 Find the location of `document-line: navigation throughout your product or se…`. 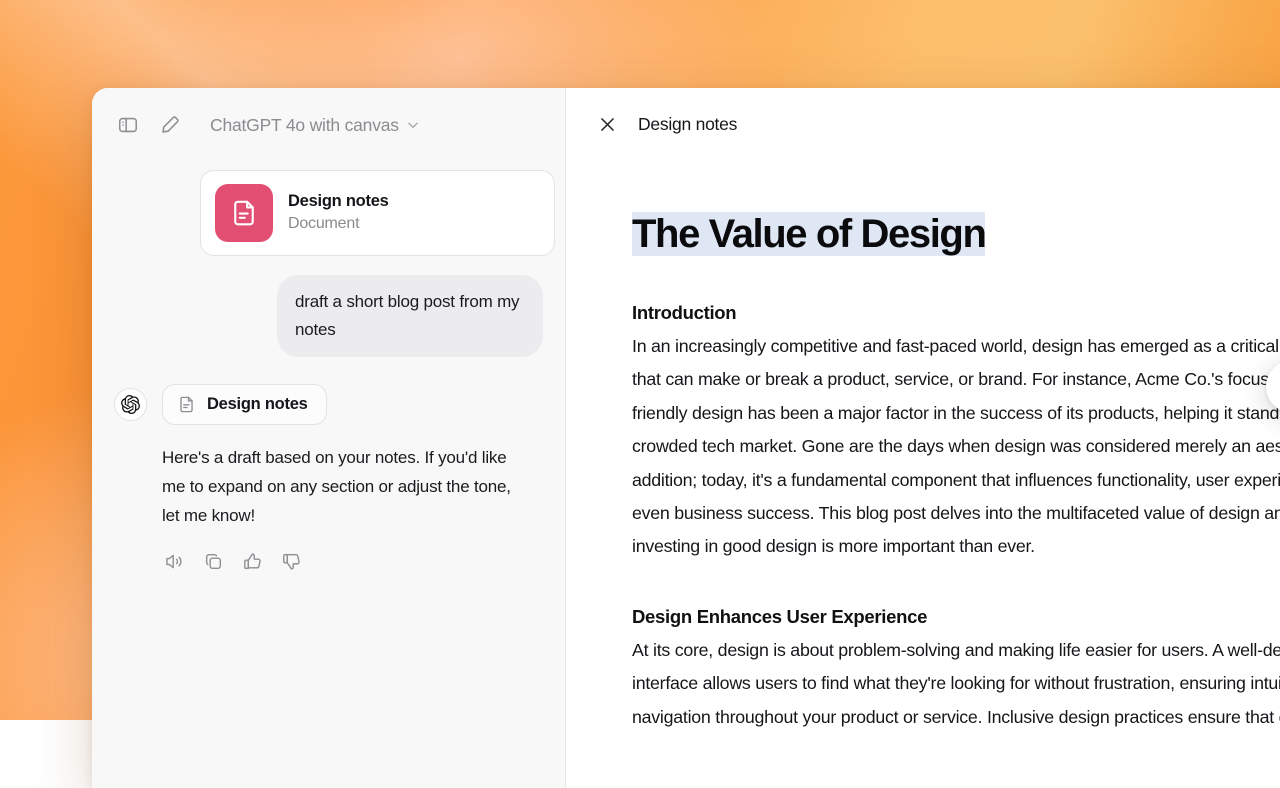

document-line: navigation throughout your product or se… is located at coordinates (956, 717).